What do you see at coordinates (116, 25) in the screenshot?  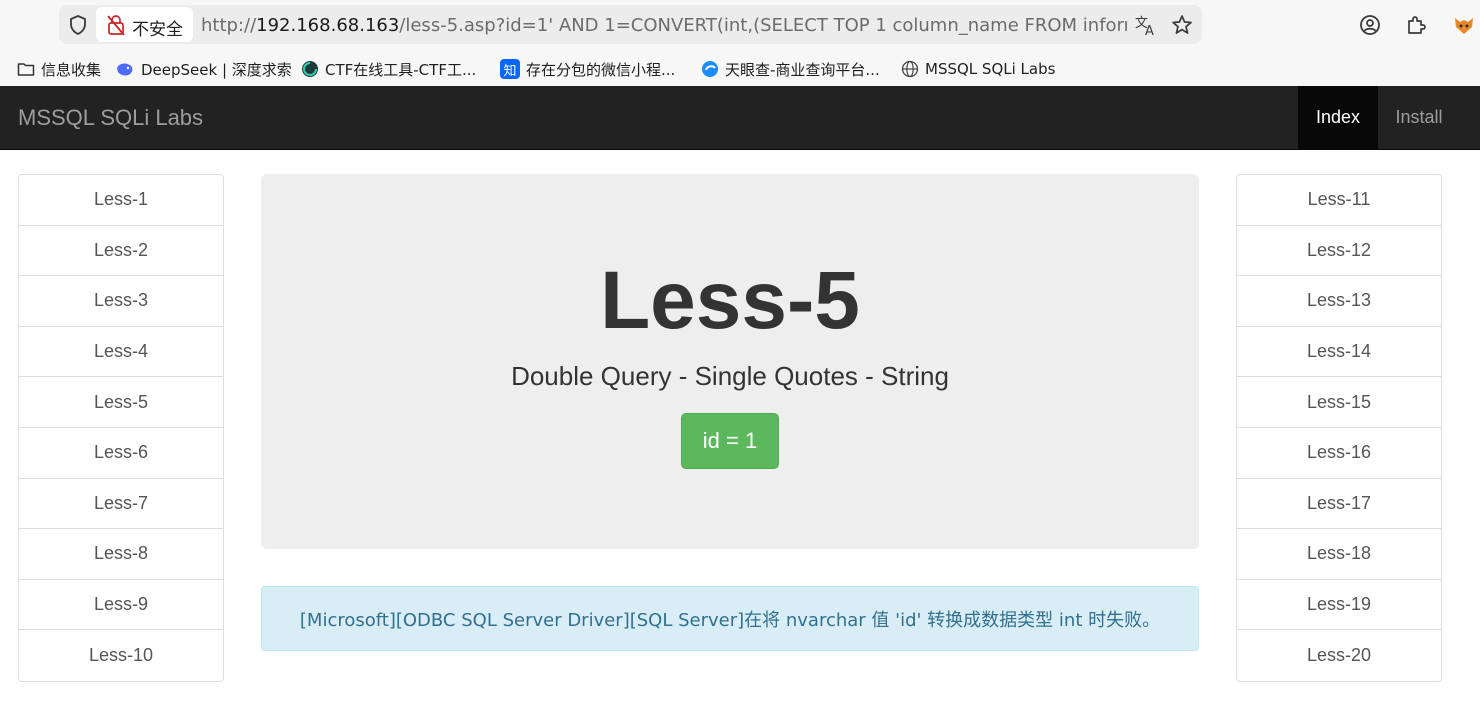 I see `lock-slash-icon` at bounding box center [116, 25].